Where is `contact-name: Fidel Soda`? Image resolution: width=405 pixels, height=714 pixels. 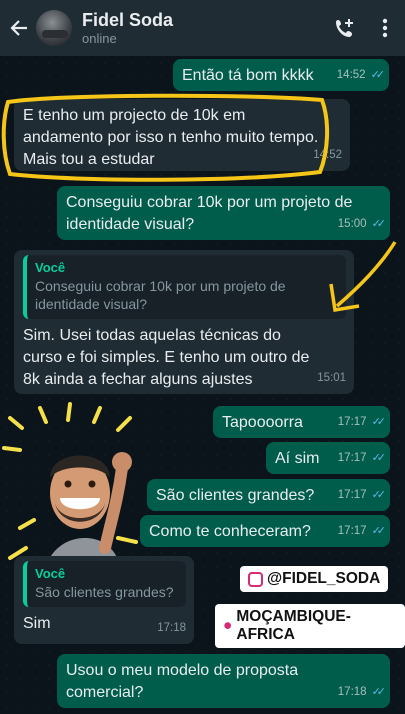 contact-name: Fidel Soda is located at coordinates (128, 20).